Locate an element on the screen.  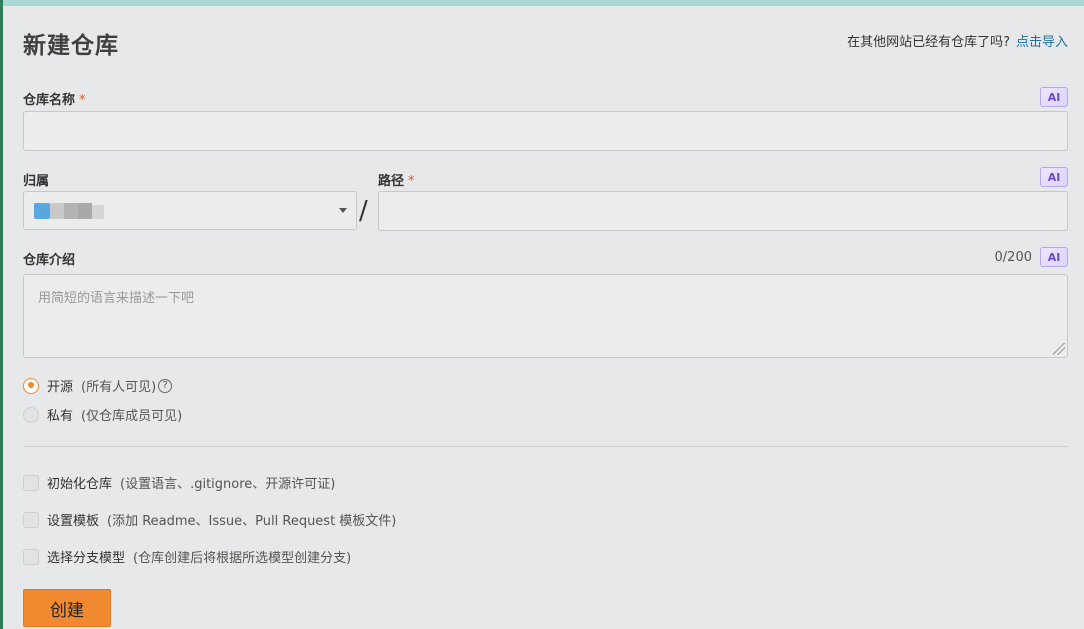
visibility-private-option: 私有 (仅仓库成员可见) is located at coordinates (102, 414).